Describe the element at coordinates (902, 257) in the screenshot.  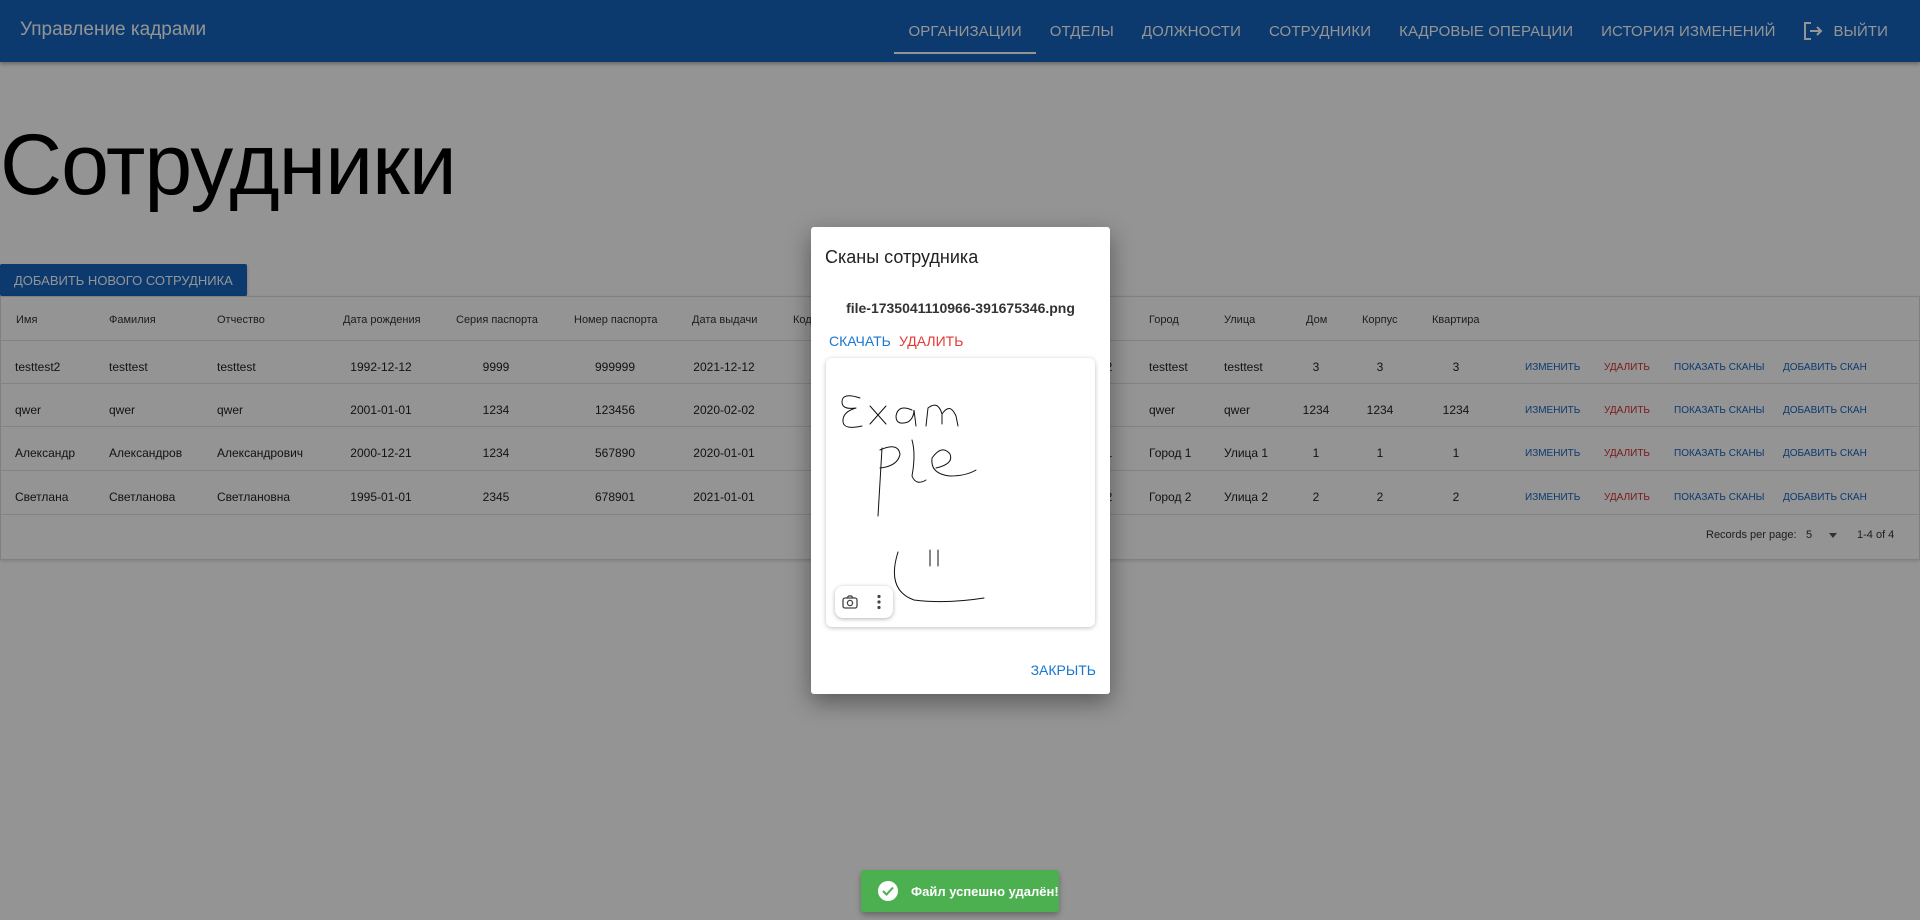
I see `dialog-title: Сканы сотрудника` at that location.